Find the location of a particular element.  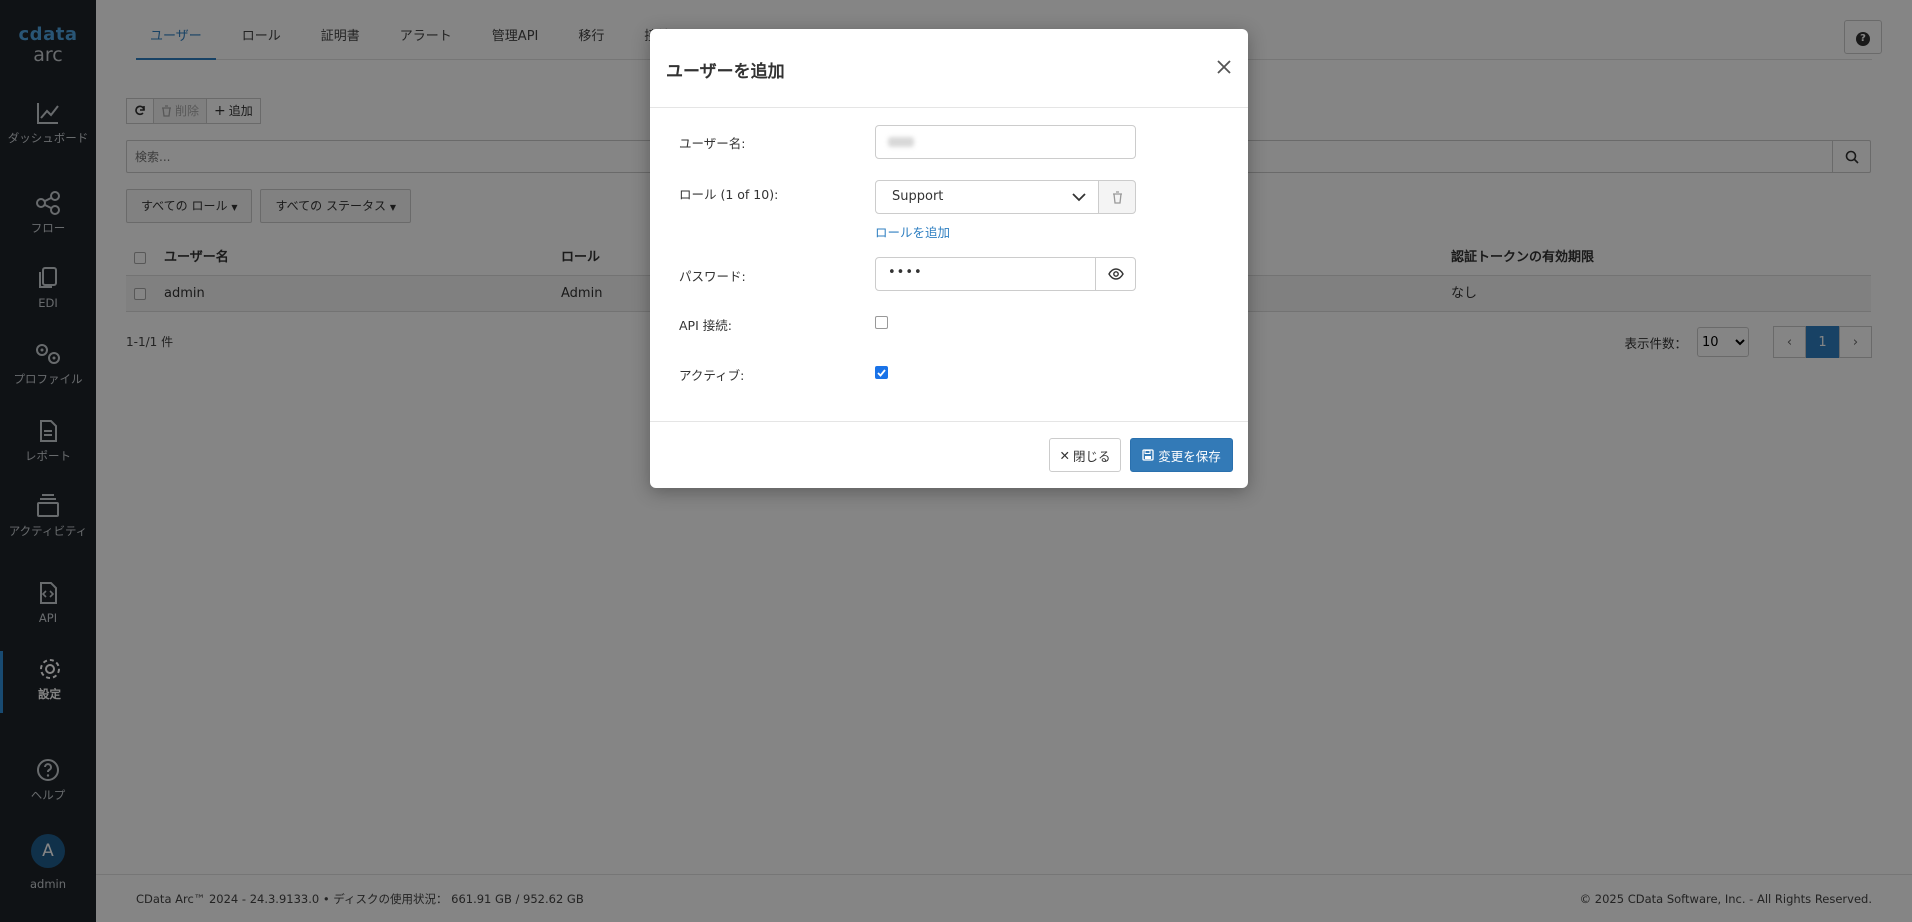

password-value: •••• is located at coordinates (905, 272).